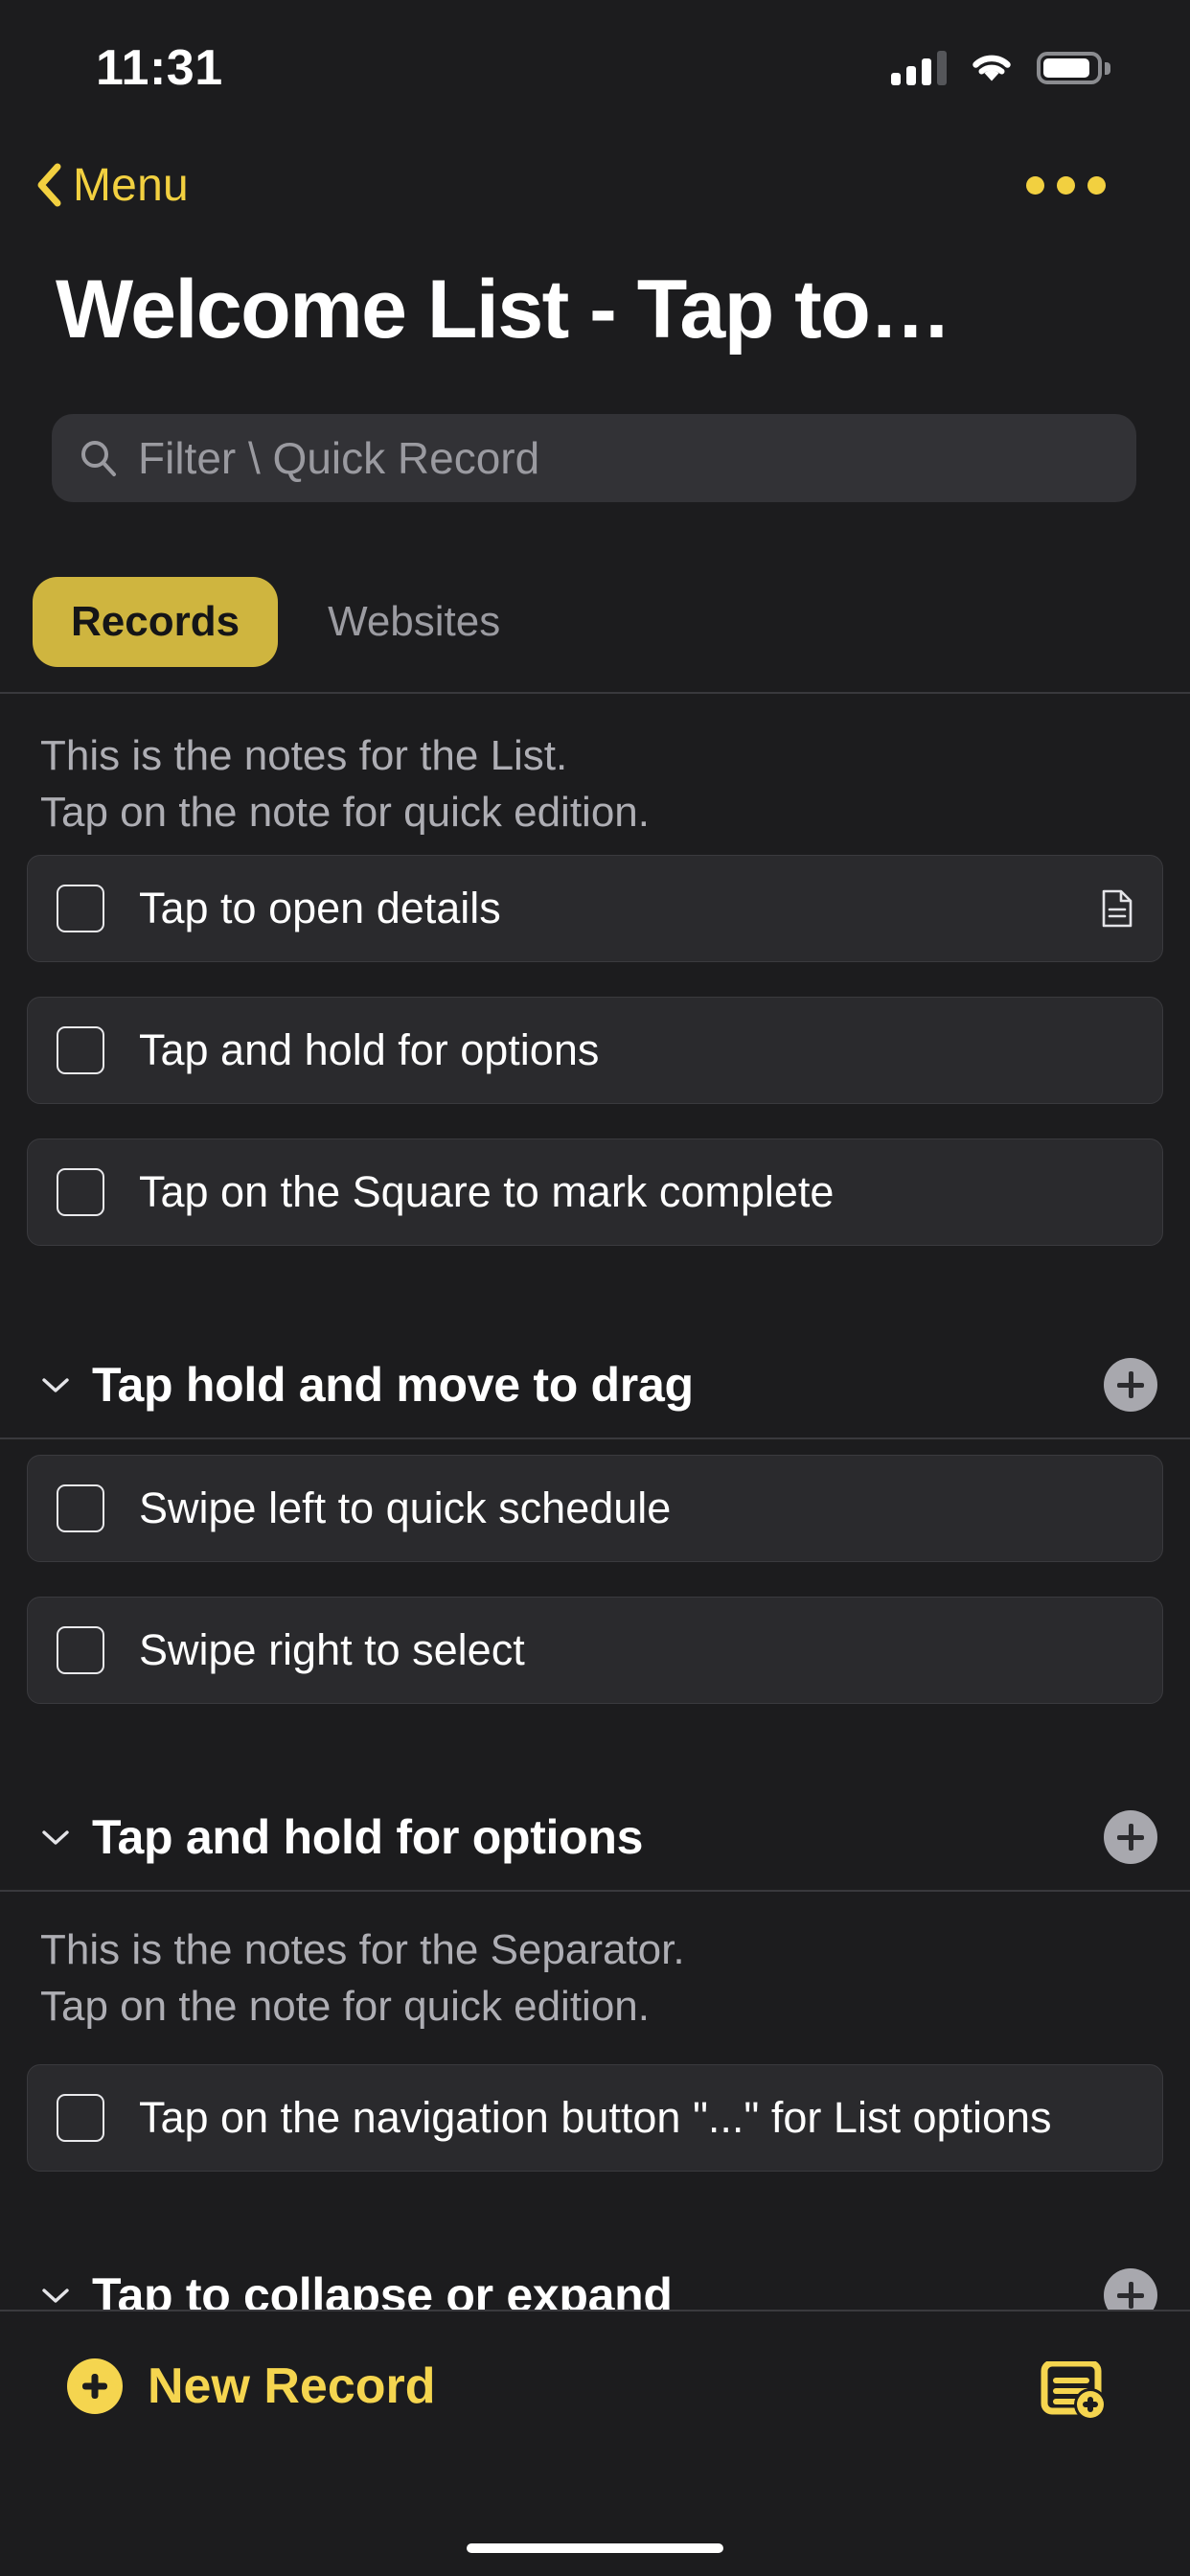 The width and height of the screenshot is (1190, 2576). I want to click on search-placeholder: Filter \ Quick Record, so click(339, 458).